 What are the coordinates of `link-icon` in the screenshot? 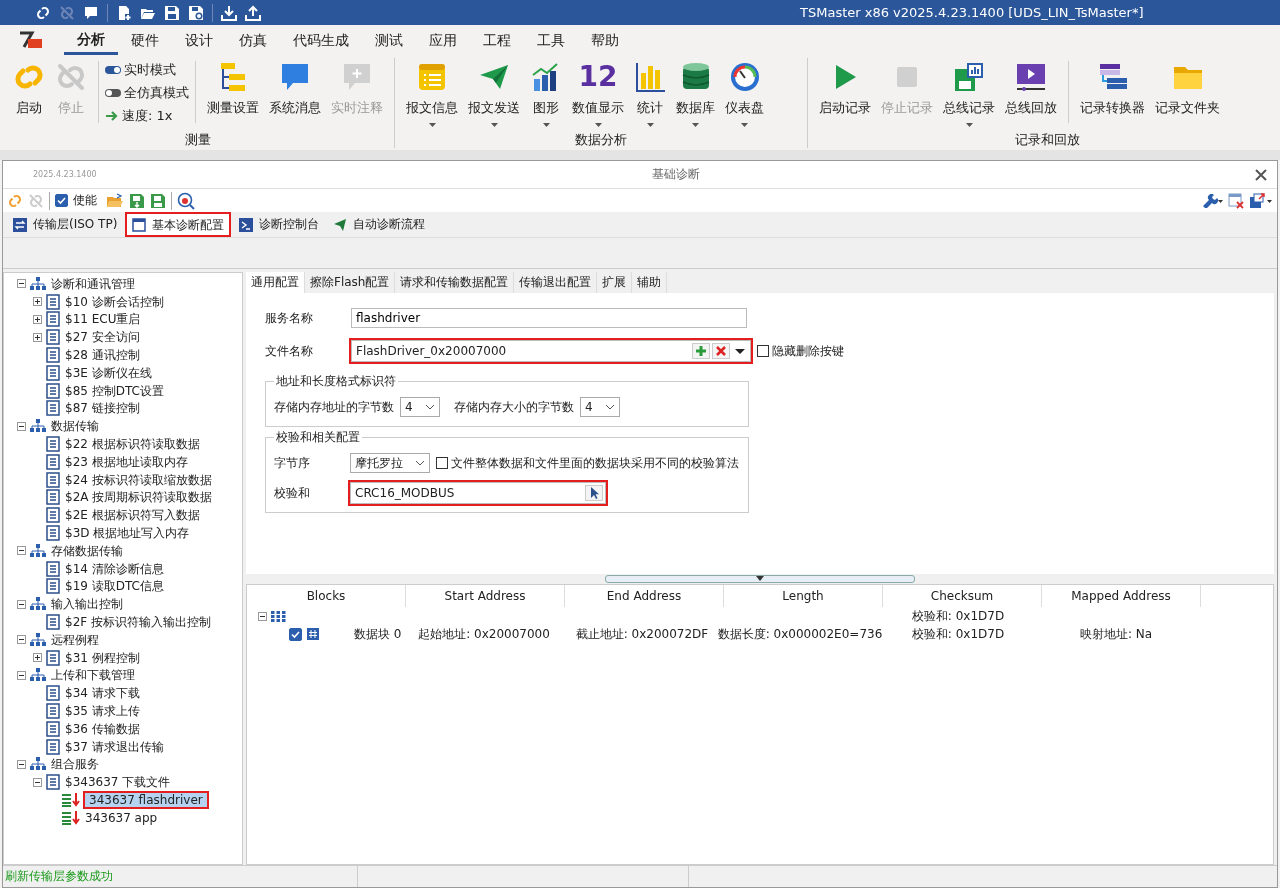 It's located at (43, 12).